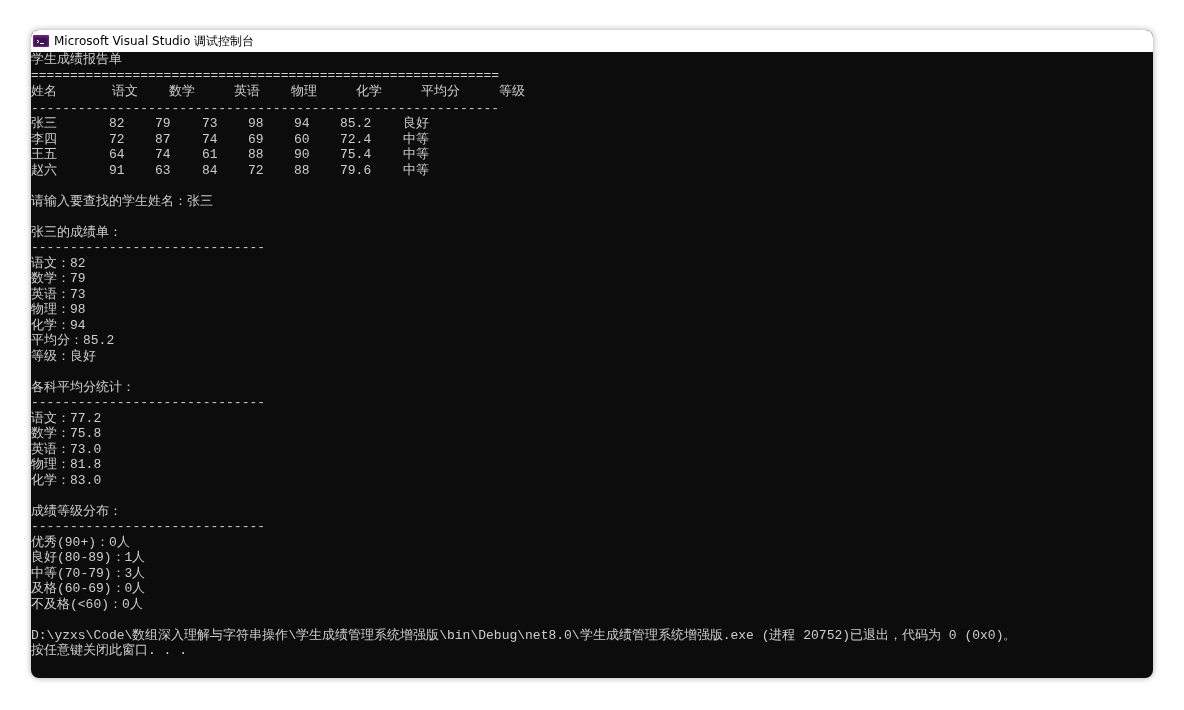 This screenshot has height=710, width=1184. What do you see at coordinates (117, 124) in the screenshot?
I see `table-cell-text: 82` at bounding box center [117, 124].